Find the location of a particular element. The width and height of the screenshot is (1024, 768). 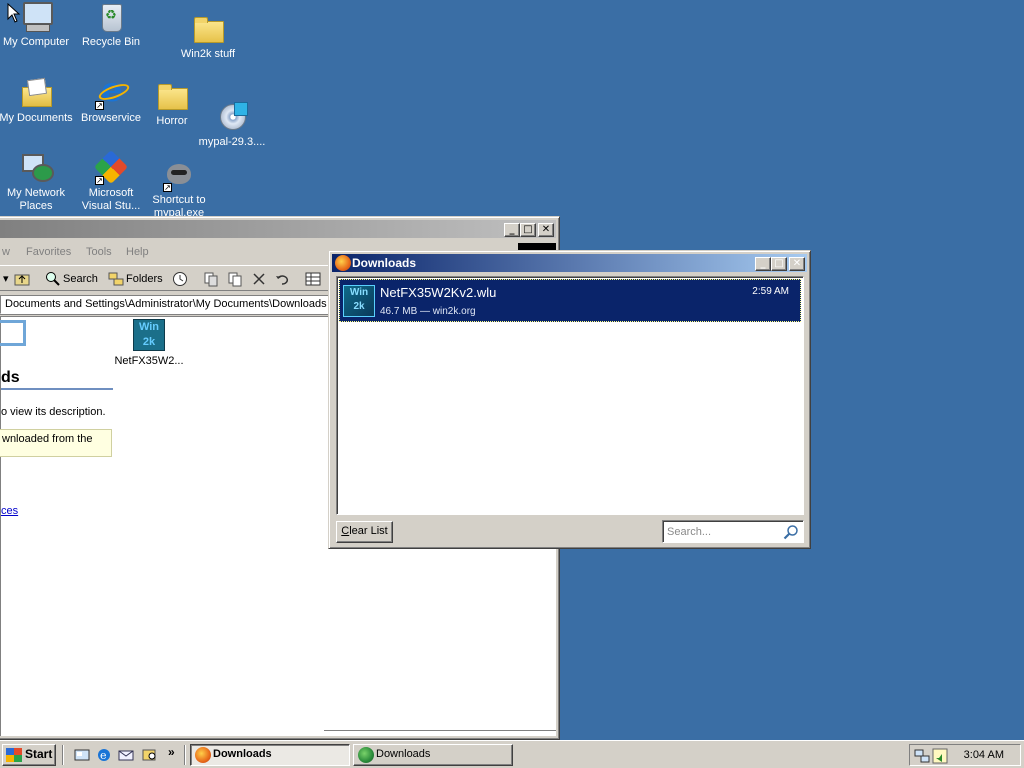

desktop-icon-label: My Network Places is located at coordinates (36, 199).